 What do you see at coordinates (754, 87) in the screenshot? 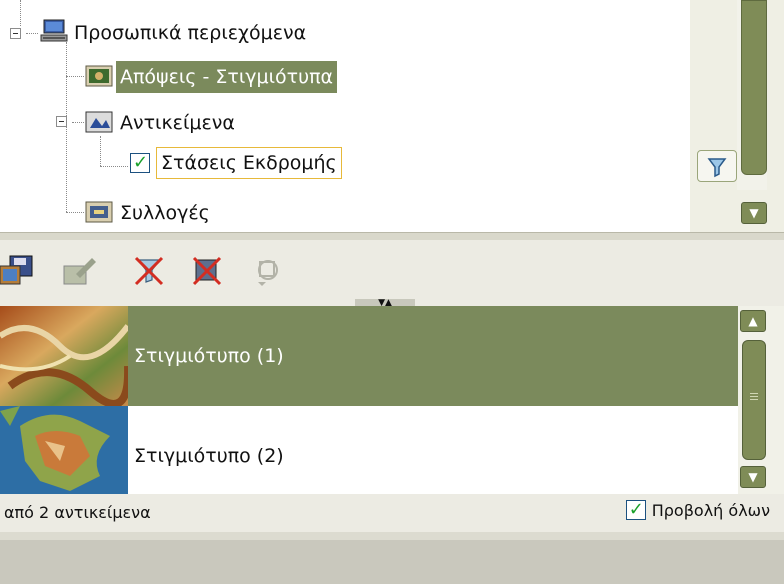
I see `tree-scrollbar-thumb` at bounding box center [754, 87].